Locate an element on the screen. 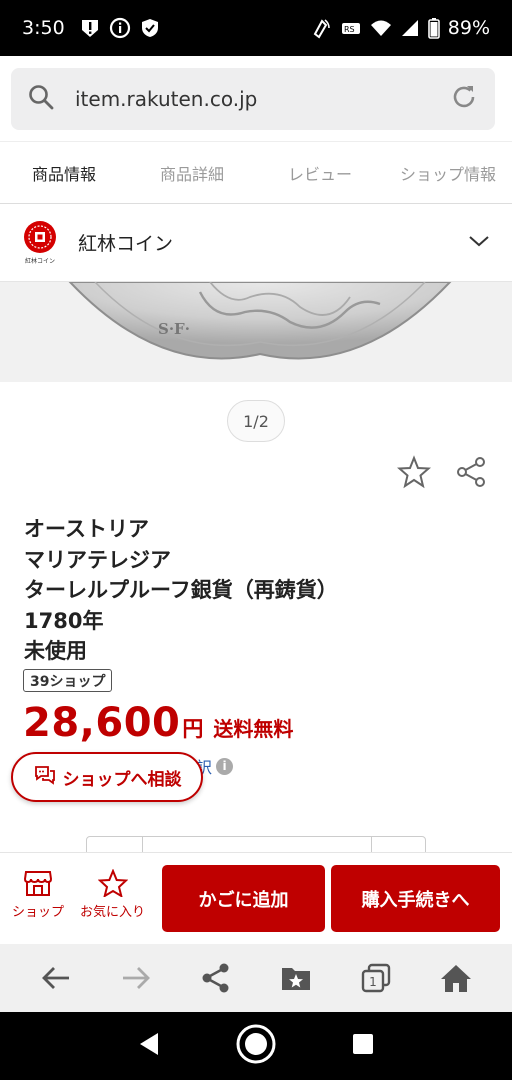 This screenshot has width=512, height=1080. tab-product-details: 商品詳細 is located at coordinates (192, 172).